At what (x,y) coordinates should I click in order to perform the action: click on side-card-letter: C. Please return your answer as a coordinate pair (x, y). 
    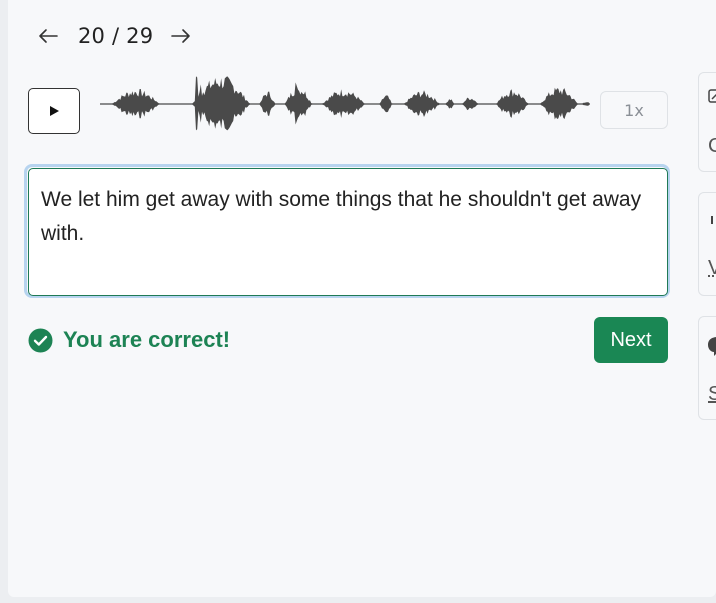
    Looking at the image, I should click on (712, 146).